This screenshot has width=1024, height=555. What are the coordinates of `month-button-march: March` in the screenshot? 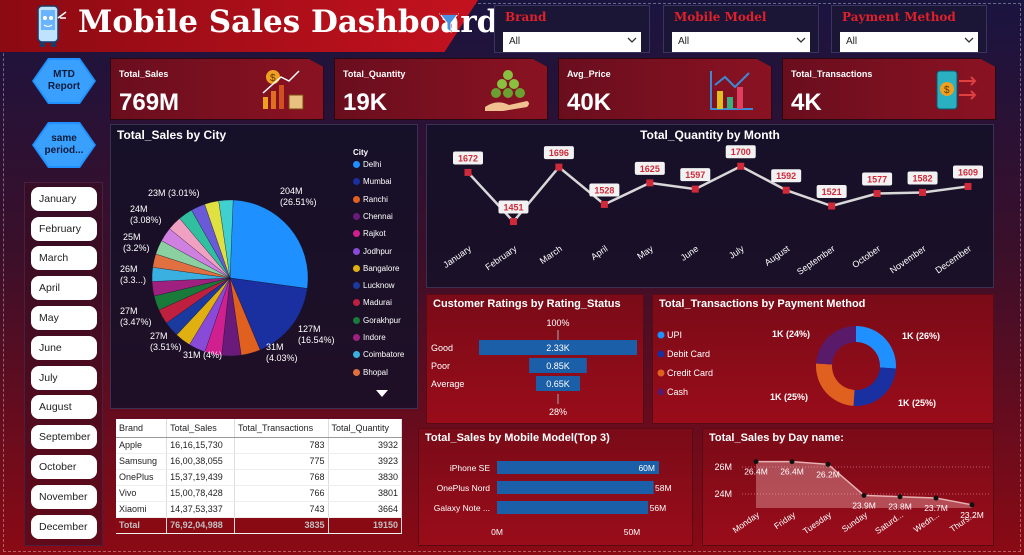 It's located at (64, 258).